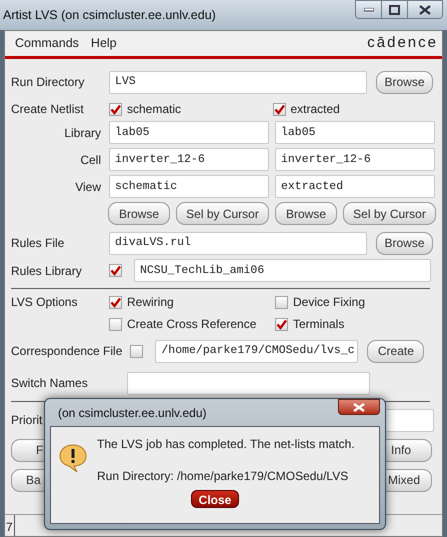  Describe the element at coordinates (47, 43) in the screenshot. I see `menu-item: Commands` at that location.